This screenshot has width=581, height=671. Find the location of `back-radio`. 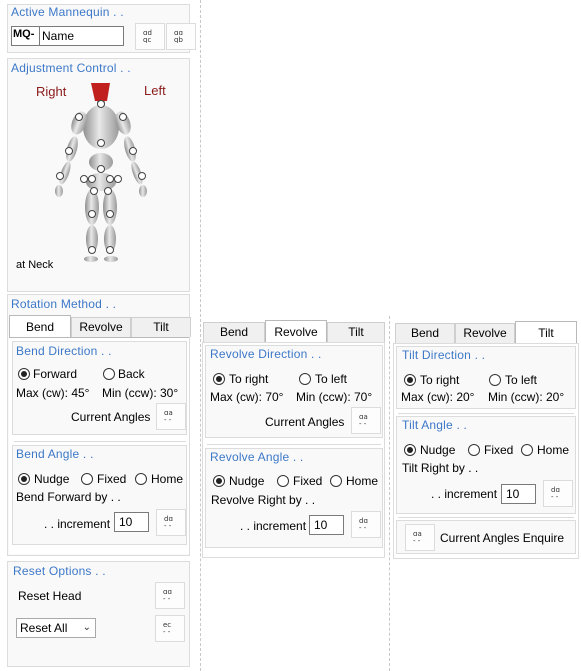

back-radio is located at coordinates (109, 374).